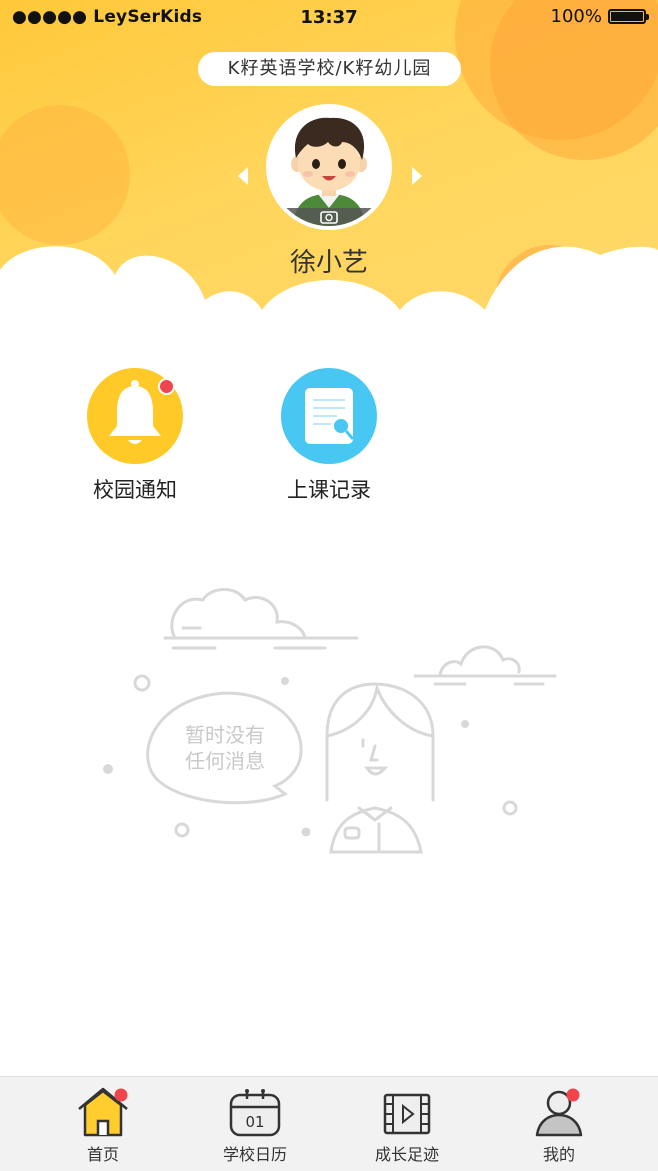 The image size is (658, 1171). I want to click on campus-notice-button: 校园通知, so click(135, 436).